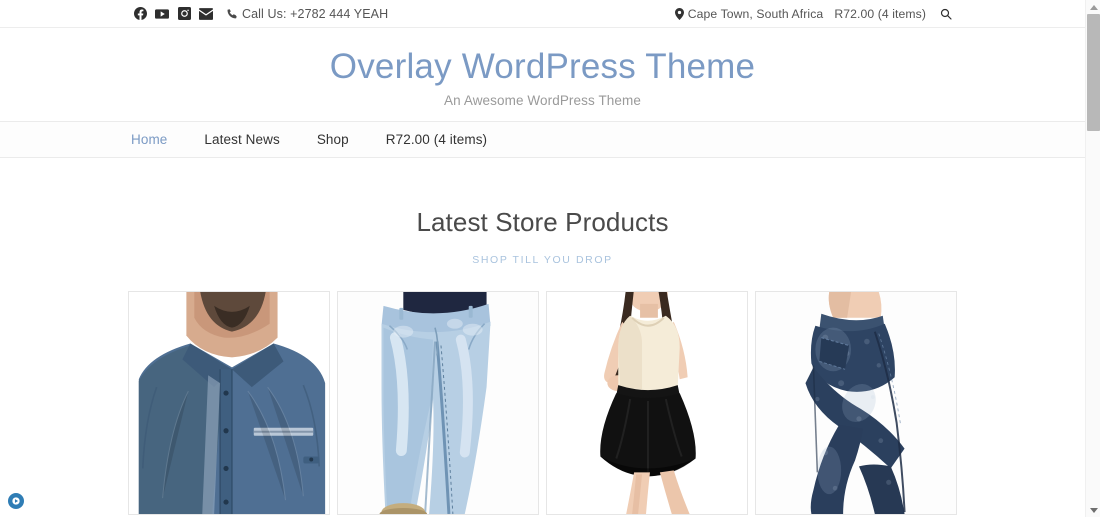 Image resolution: width=1100 pixels, height=517 pixels. Describe the element at coordinates (755, 13) in the screenshot. I see `location-text: Cape Town, South Africa` at that location.